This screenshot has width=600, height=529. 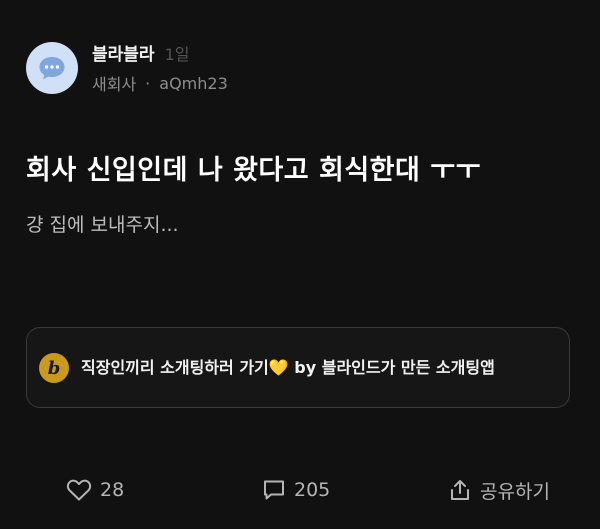 I want to click on share-label: 공유하기, so click(x=515, y=491).